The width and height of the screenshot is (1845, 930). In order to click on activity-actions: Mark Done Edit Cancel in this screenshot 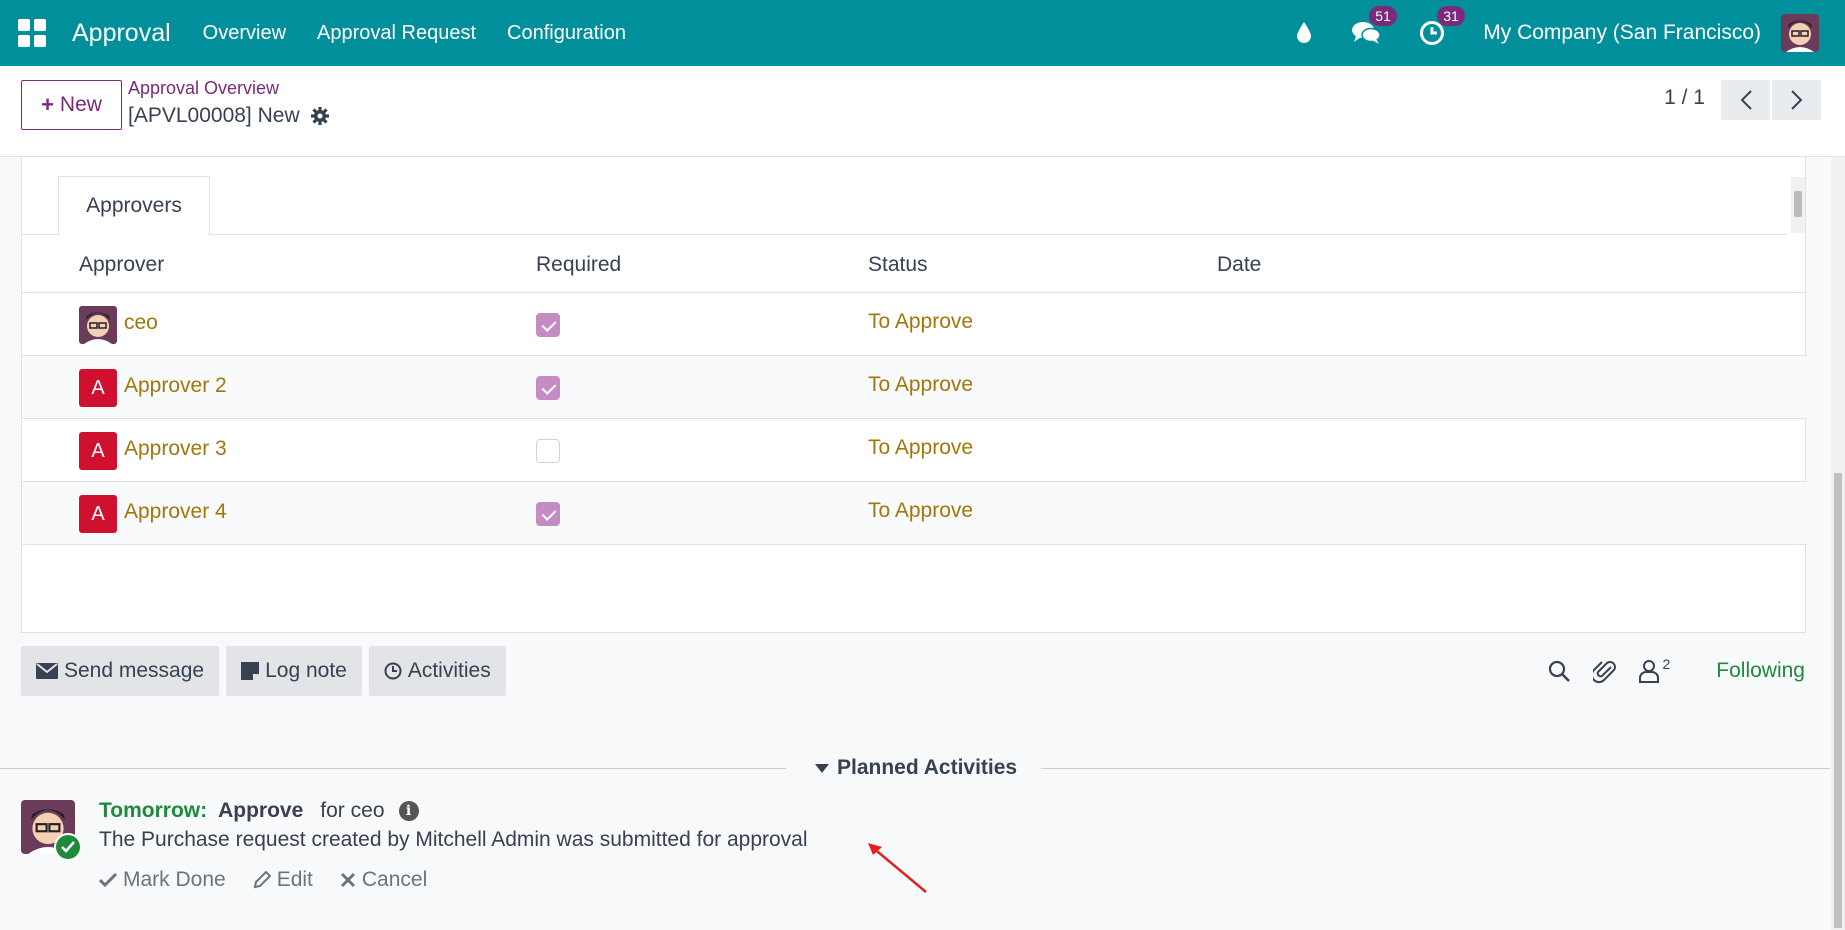, I will do `click(276, 880)`.